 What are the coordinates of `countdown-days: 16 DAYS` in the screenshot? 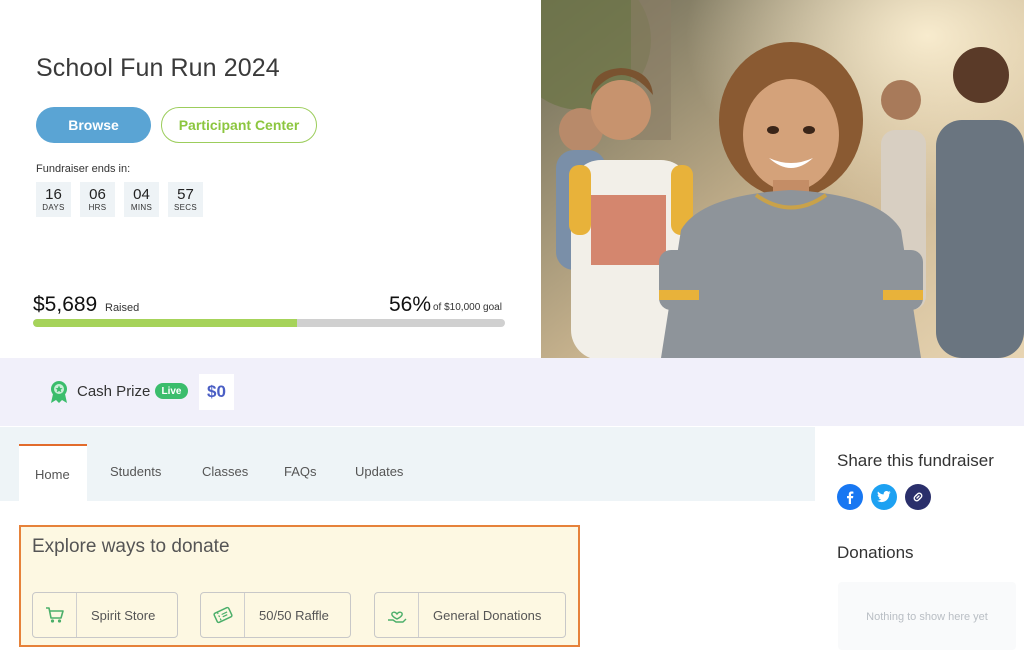 It's located at (53, 199).